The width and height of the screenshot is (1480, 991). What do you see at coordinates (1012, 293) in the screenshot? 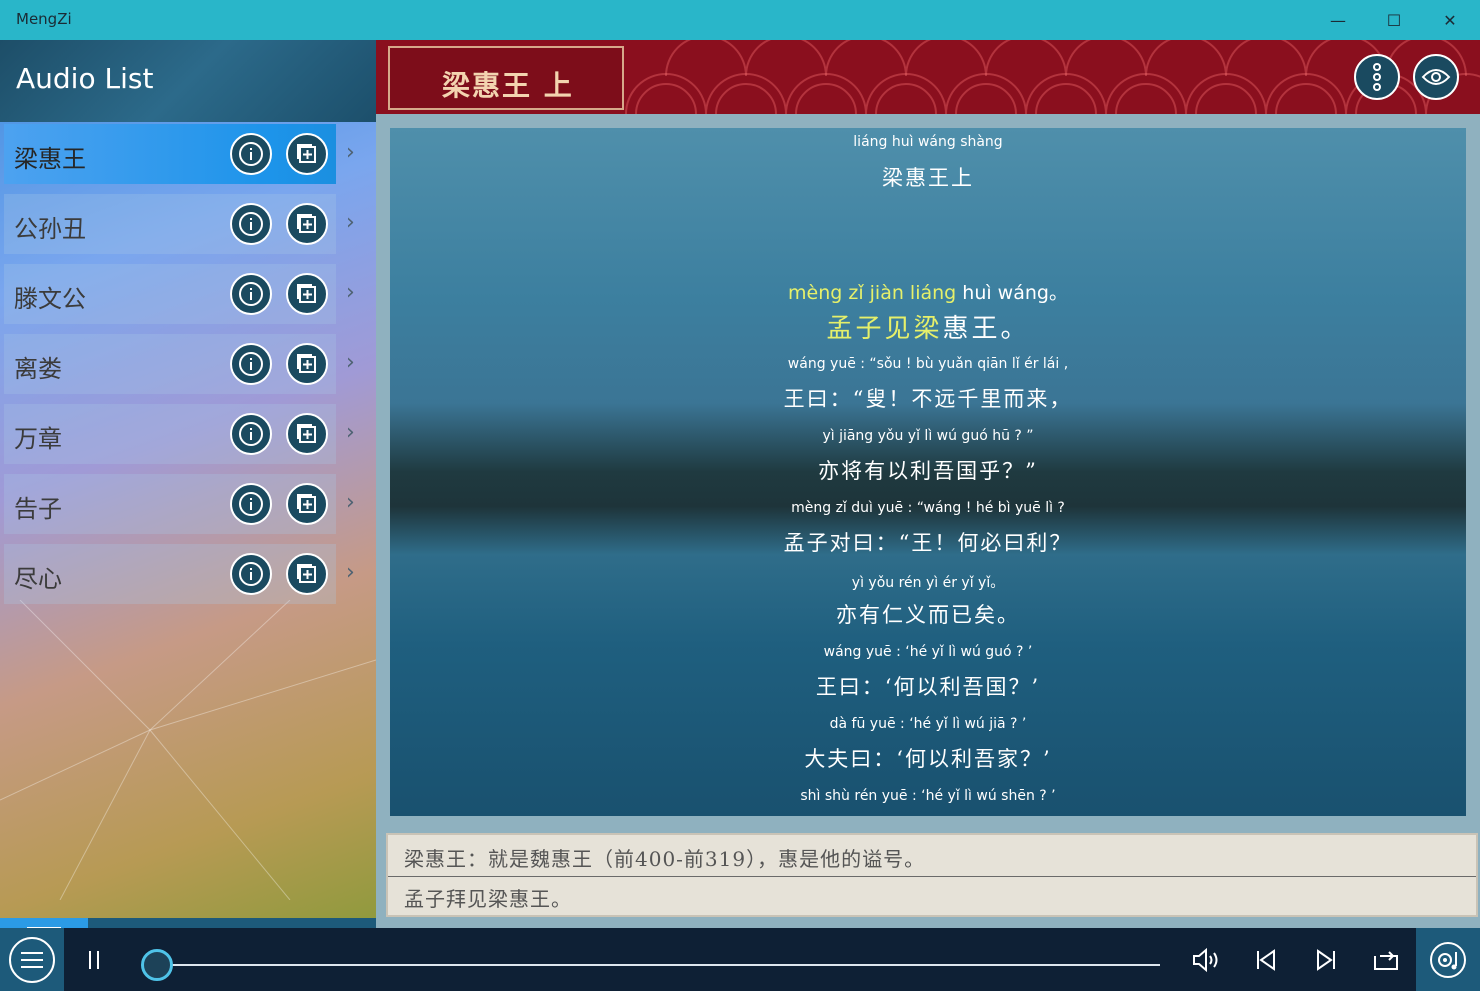
I see `pinyin-rest: huì wáng。` at bounding box center [1012, 293].